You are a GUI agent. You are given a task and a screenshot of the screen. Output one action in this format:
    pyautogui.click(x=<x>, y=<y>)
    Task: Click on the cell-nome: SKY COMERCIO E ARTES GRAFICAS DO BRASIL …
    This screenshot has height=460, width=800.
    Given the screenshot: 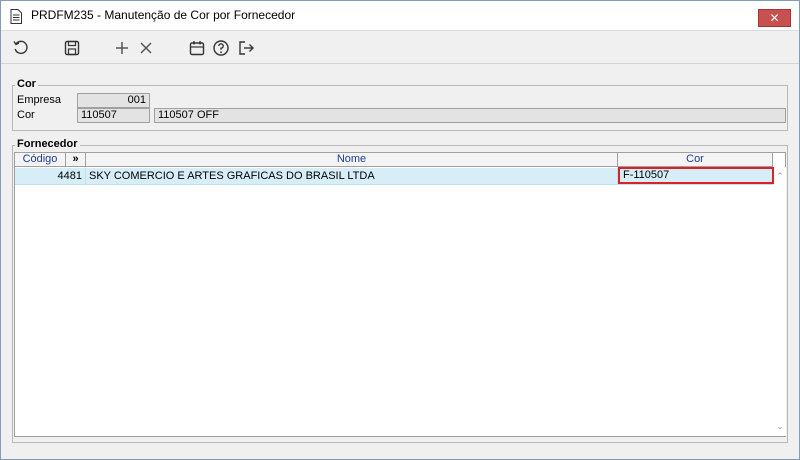 What is the action you would take?
    pyautogui.click(x=352, y=176)
    